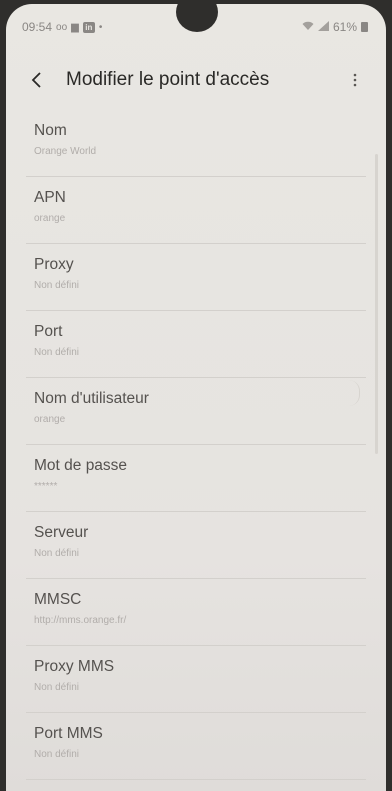 This screenshot has height=791, width=392. I want to click on status-bar: 09:54 oo ▆ in • 61%, so click(195, 27).